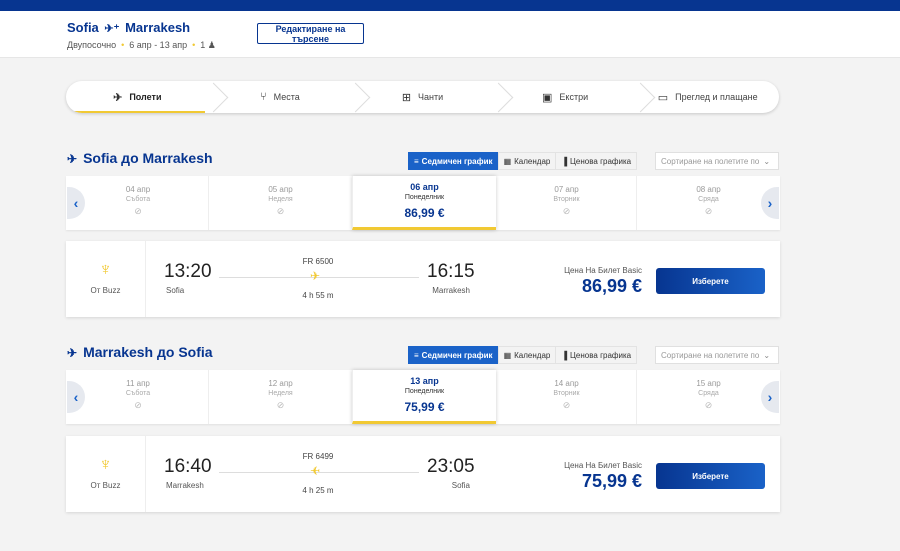 The image size is (900, 551). Describe the element at coordinates (105, 485) in the screenshot. I see `operator-label: От Buzz` at that location.